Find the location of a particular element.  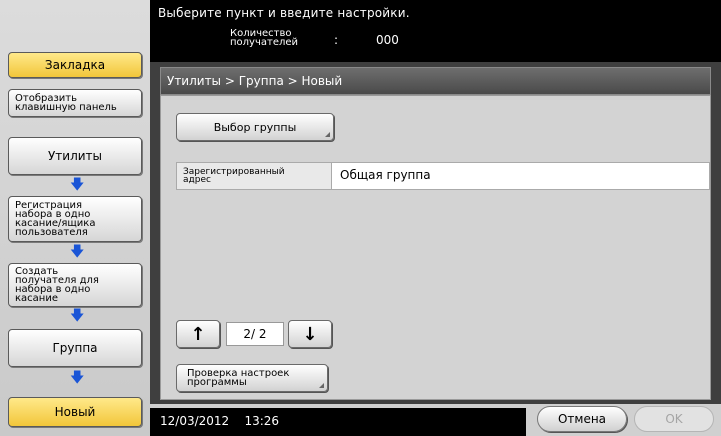

select-group-button: Выбор группы is located at coordinates (255, 127).